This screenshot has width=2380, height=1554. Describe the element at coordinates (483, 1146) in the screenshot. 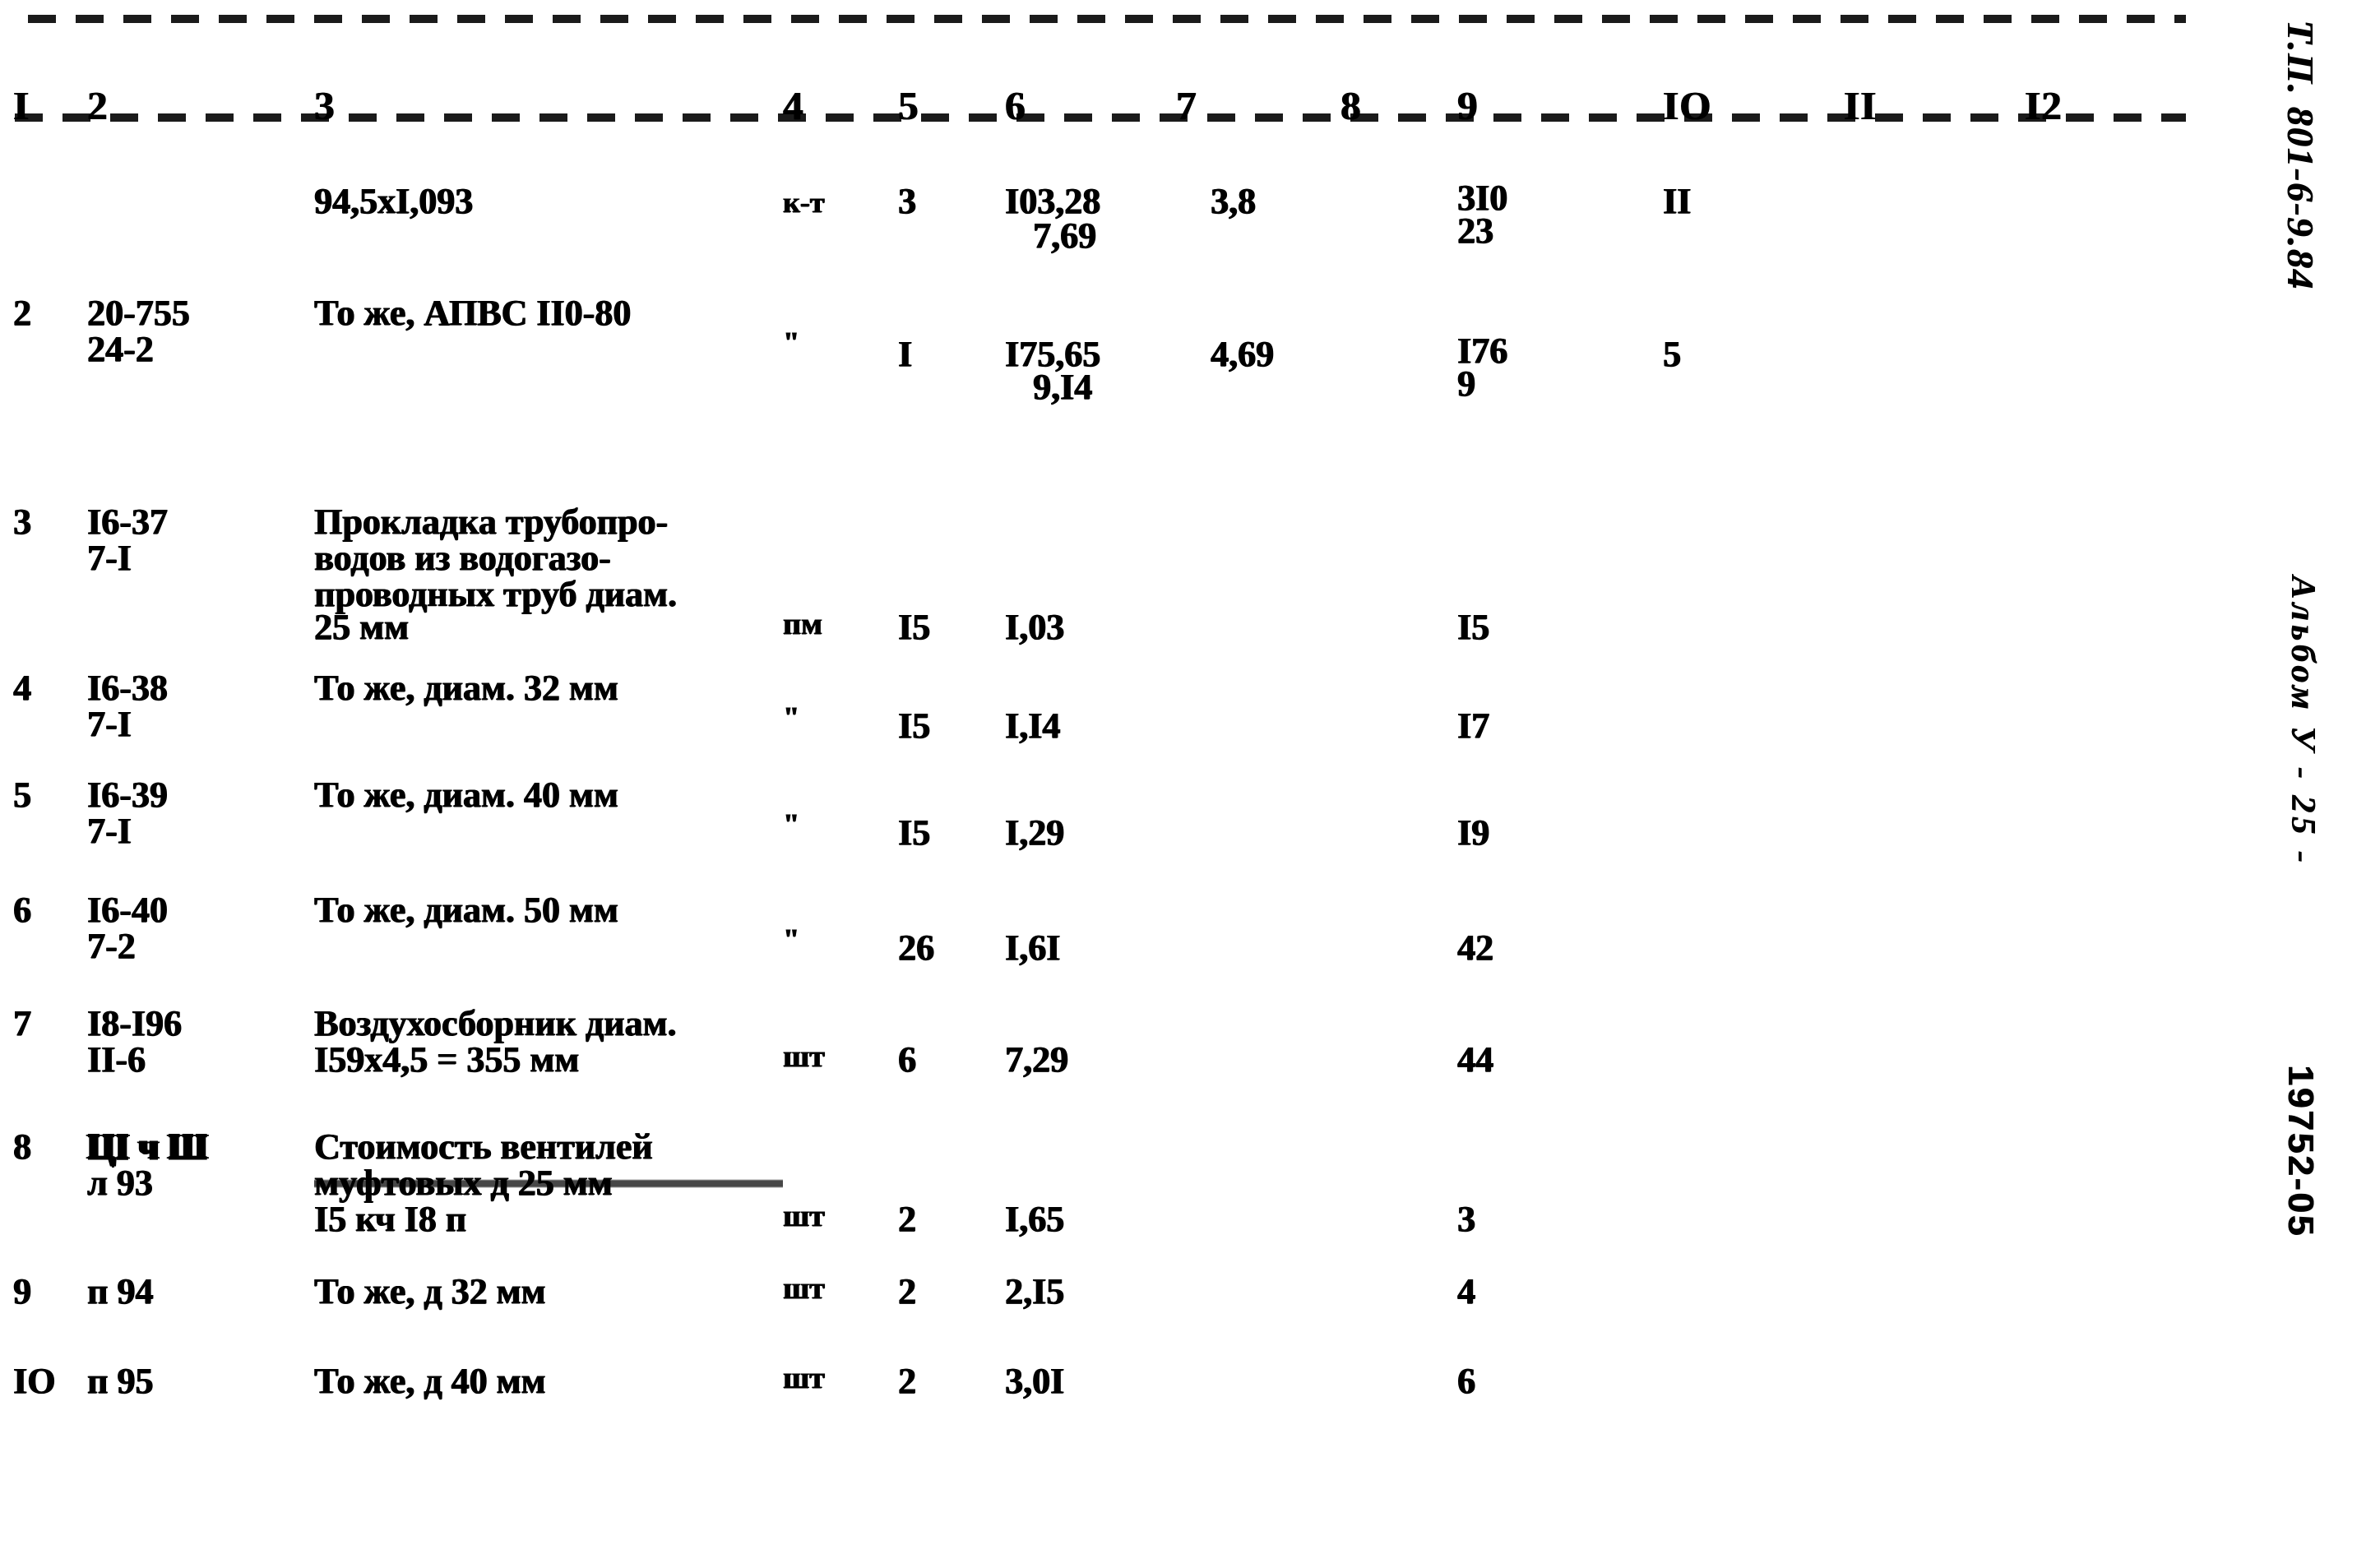

I see `row-description: Стоимость вентилей` at that location.